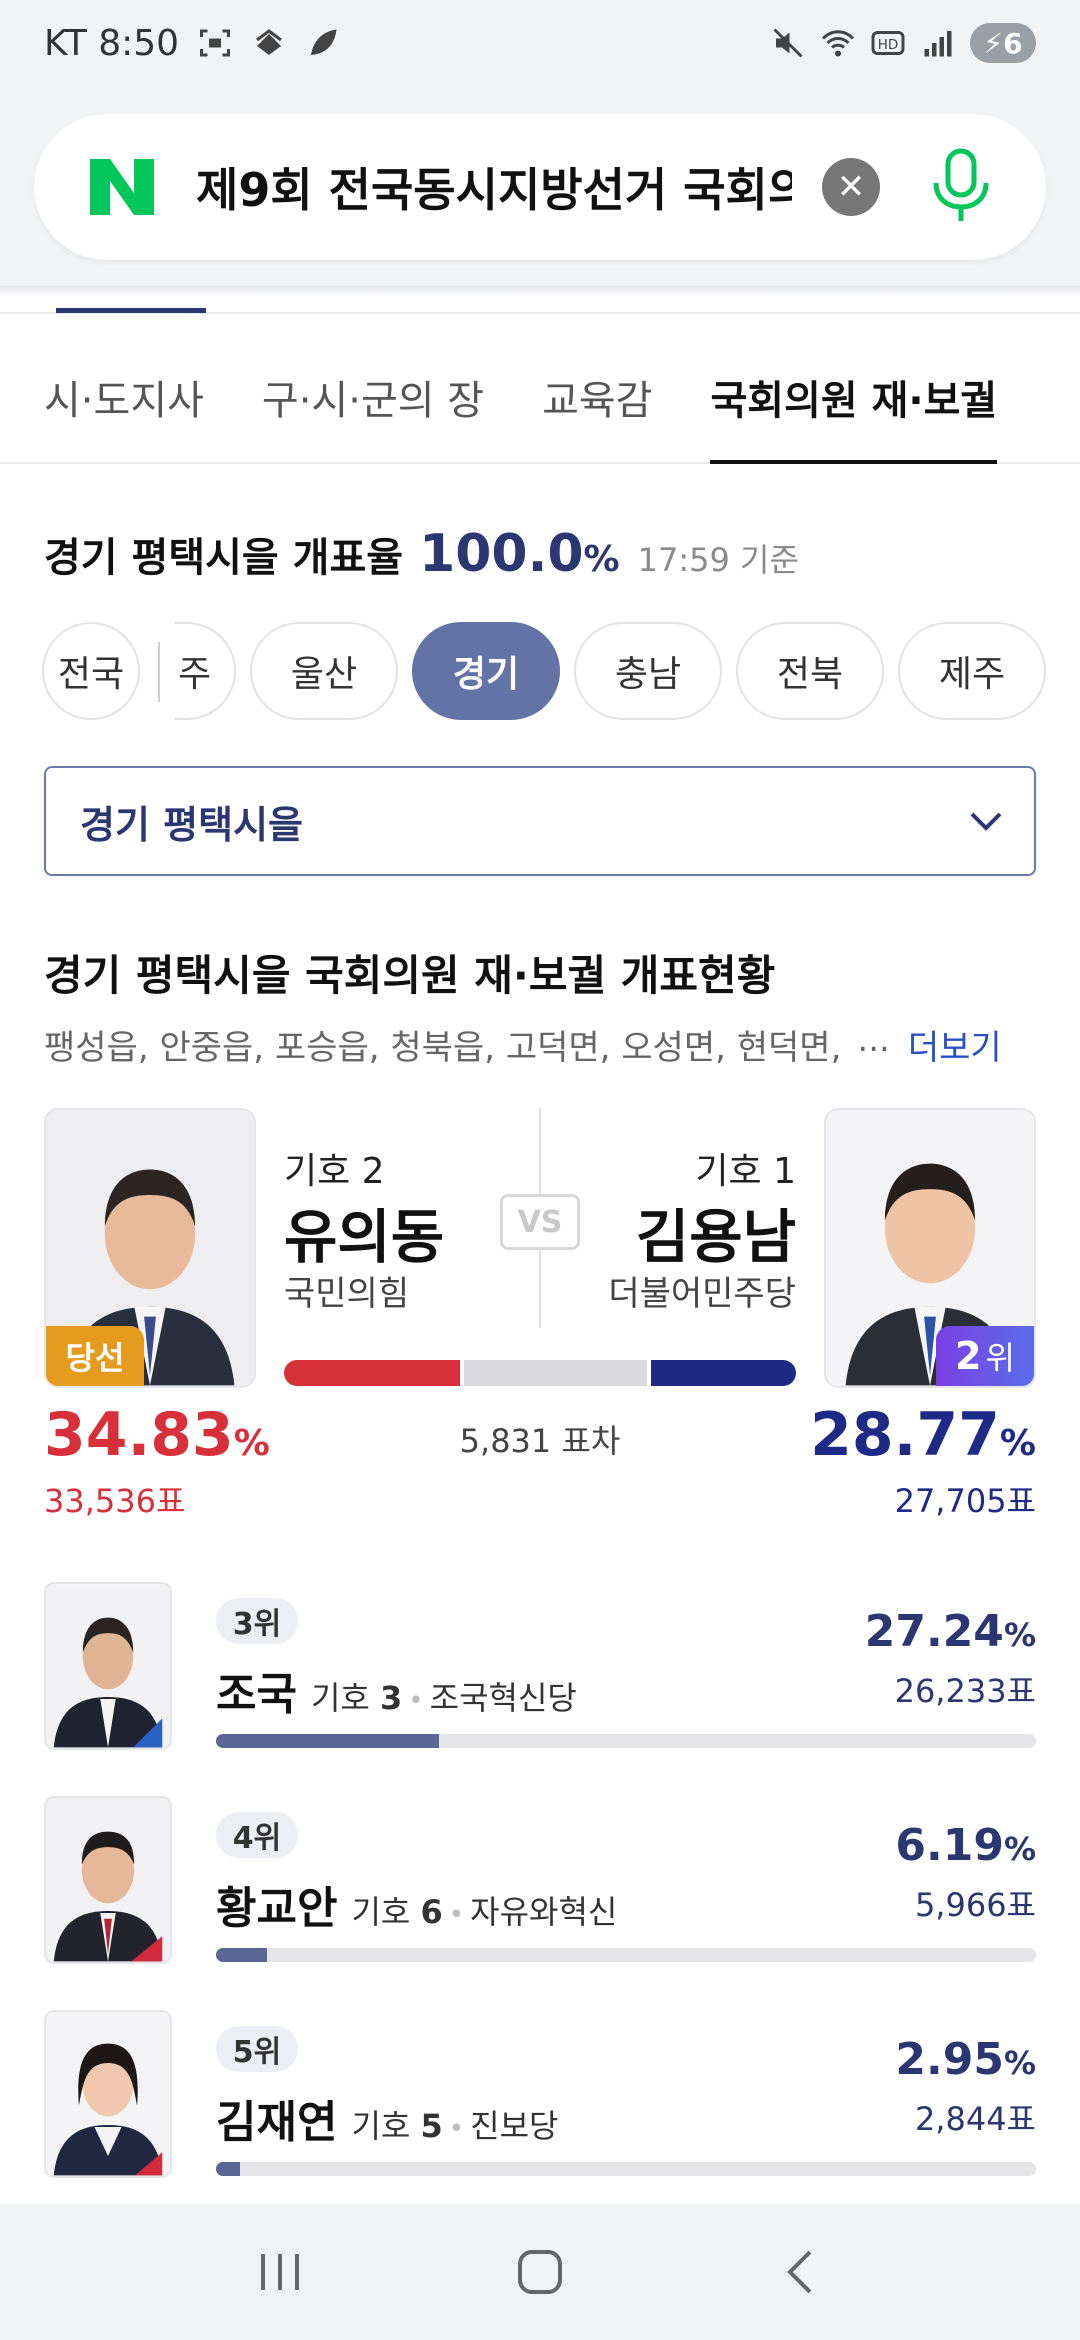 The image size is (1080, 2340). Describe the element at coordinates (373, 406) in the screenshot. I see `tab-district-head: 구·시·군의 장` at that location.